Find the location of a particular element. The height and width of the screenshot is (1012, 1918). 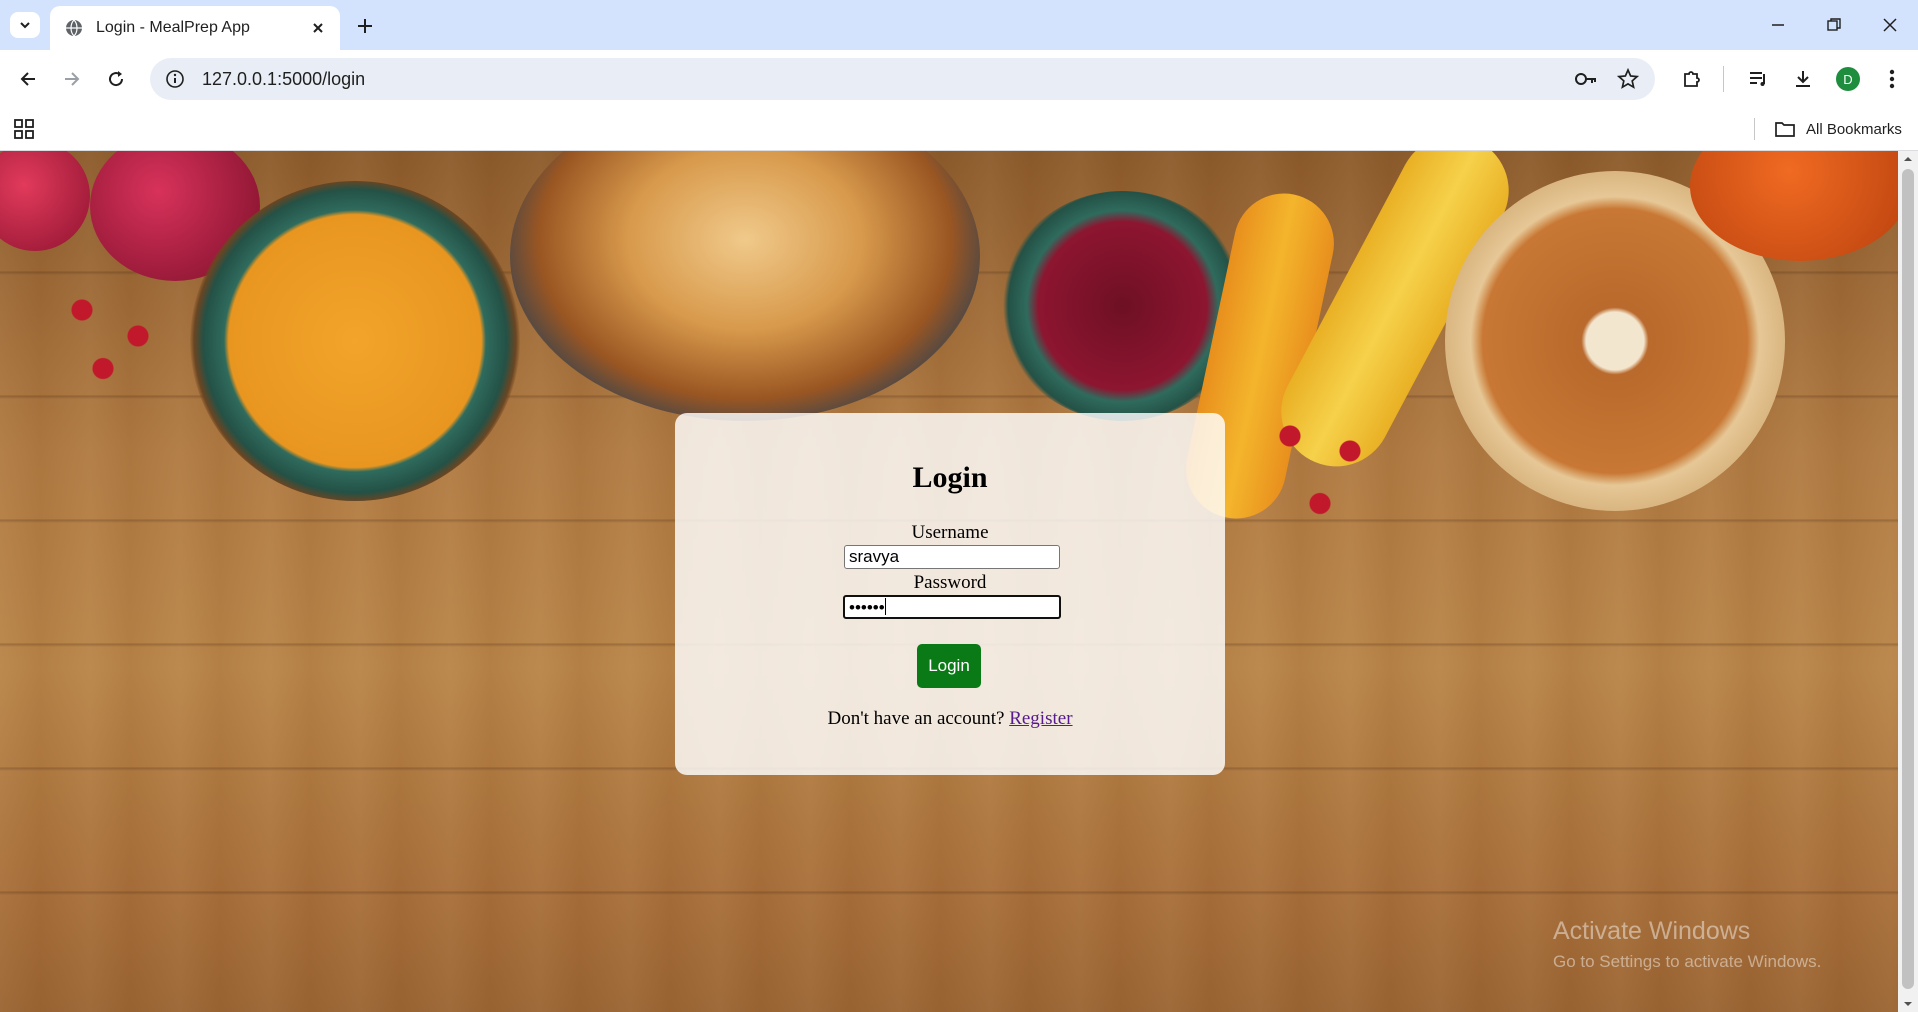

media-controls-button is located at coordinates (1758, 79).